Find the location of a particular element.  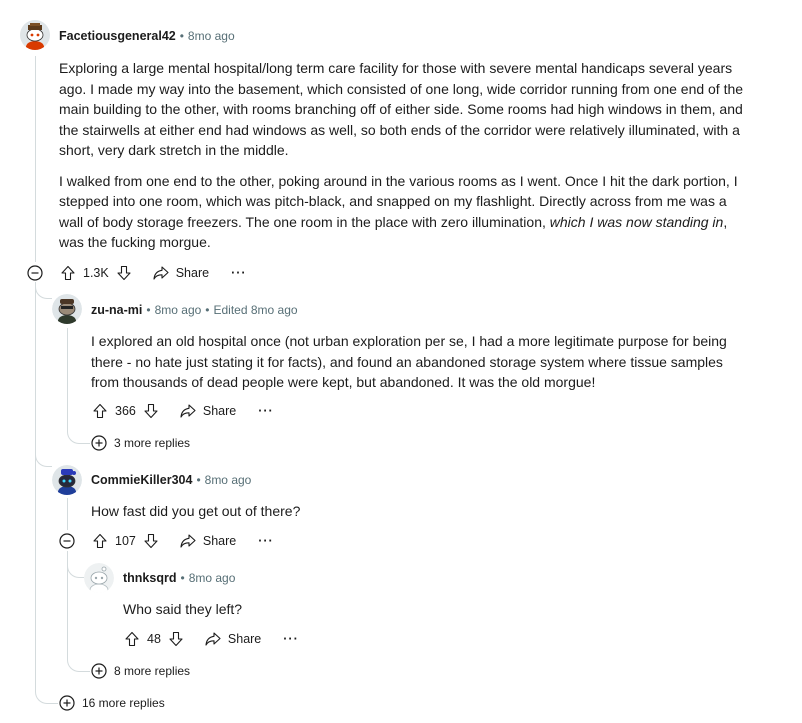

avatar-zu-na-mi is located at coordinates (67, 309).